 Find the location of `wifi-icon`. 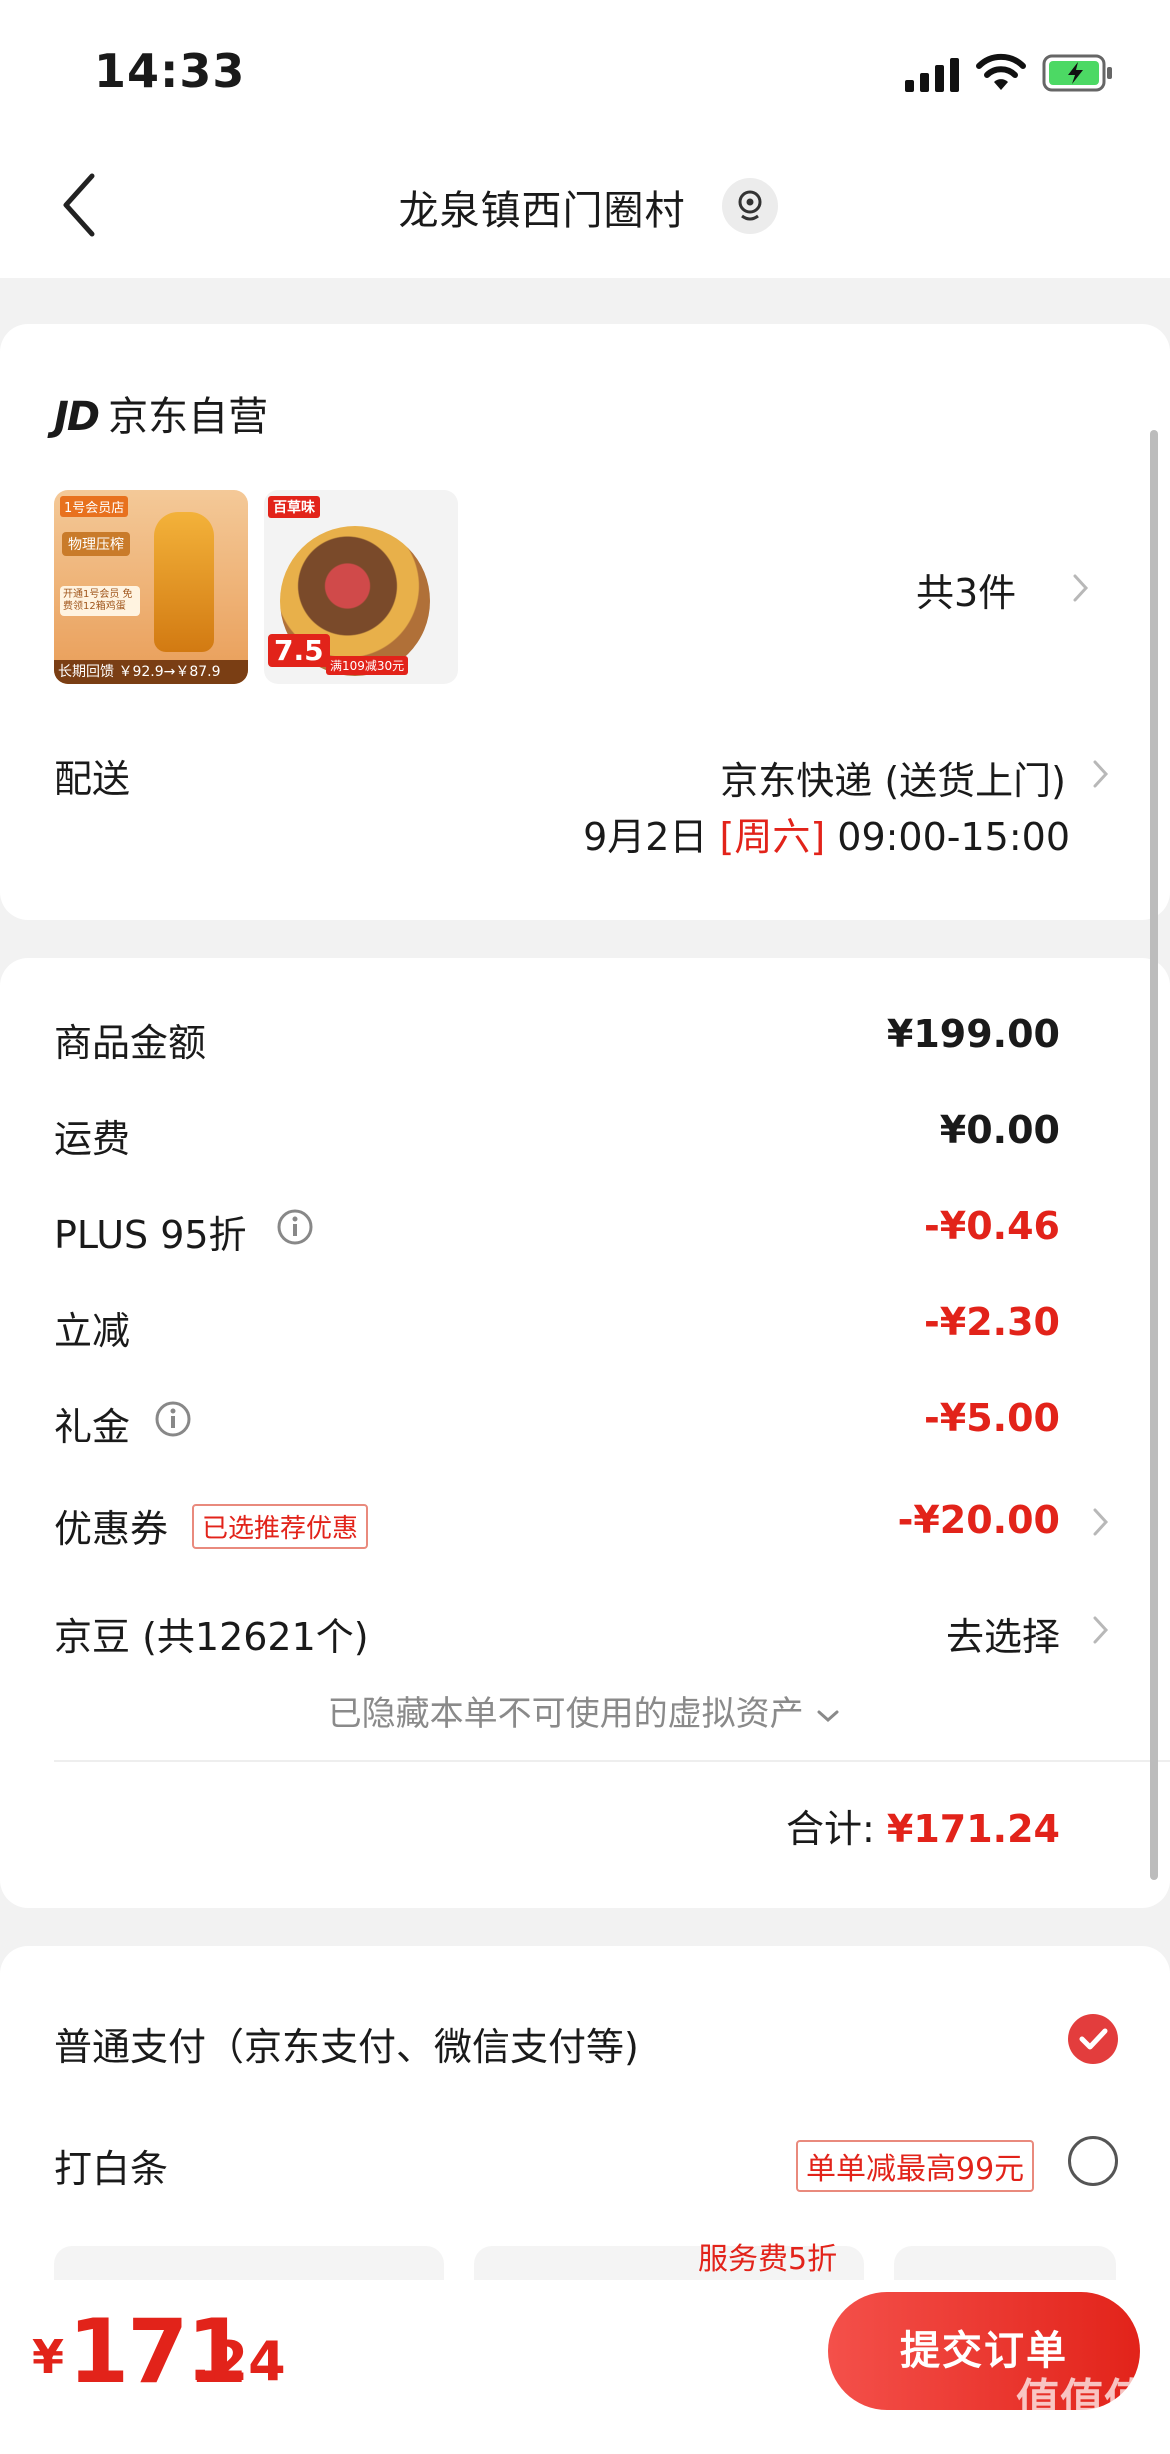

wifi-icon is located at coordinates (1001, 71).